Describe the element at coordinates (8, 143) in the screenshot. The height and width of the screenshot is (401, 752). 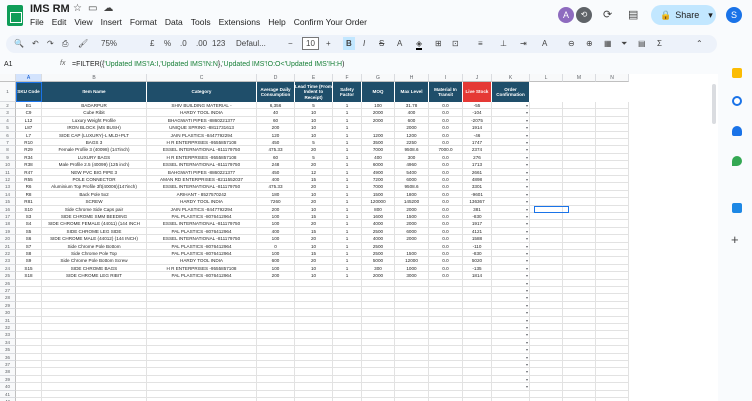
I see `row-header: 7` at that location.